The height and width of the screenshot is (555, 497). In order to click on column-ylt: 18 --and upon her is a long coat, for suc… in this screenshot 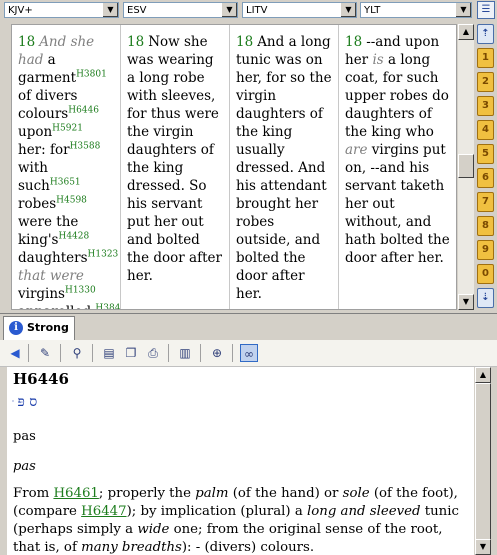, I will do `click(397, 167)`.